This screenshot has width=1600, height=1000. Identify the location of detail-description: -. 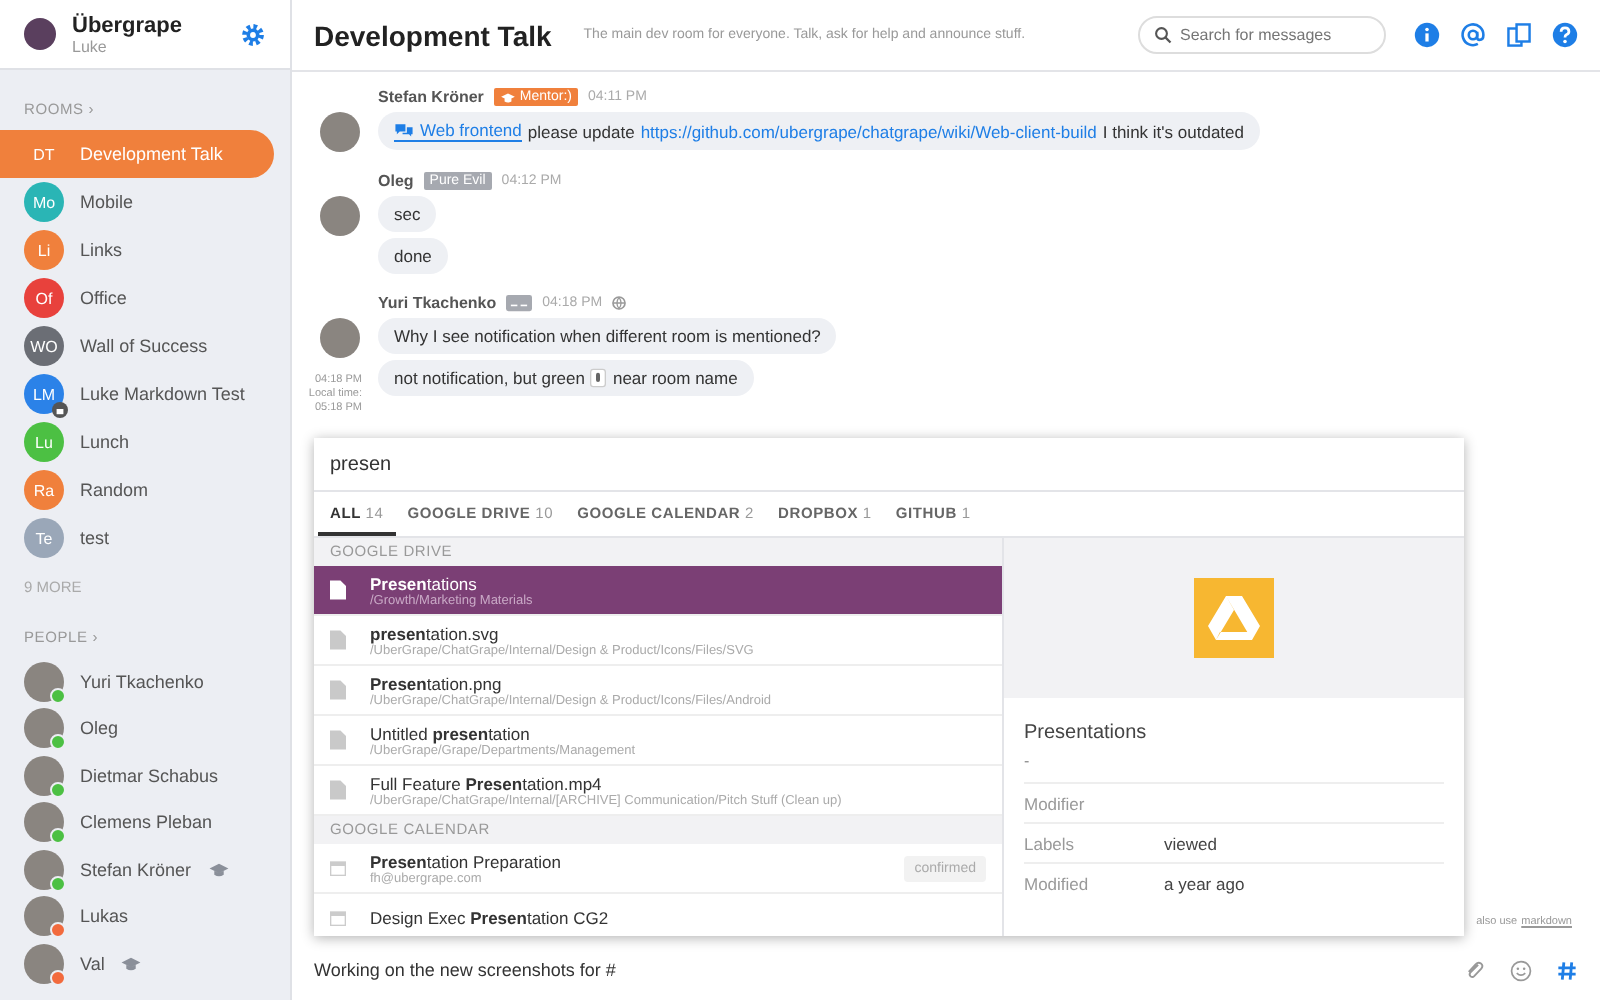
(1027, 763).